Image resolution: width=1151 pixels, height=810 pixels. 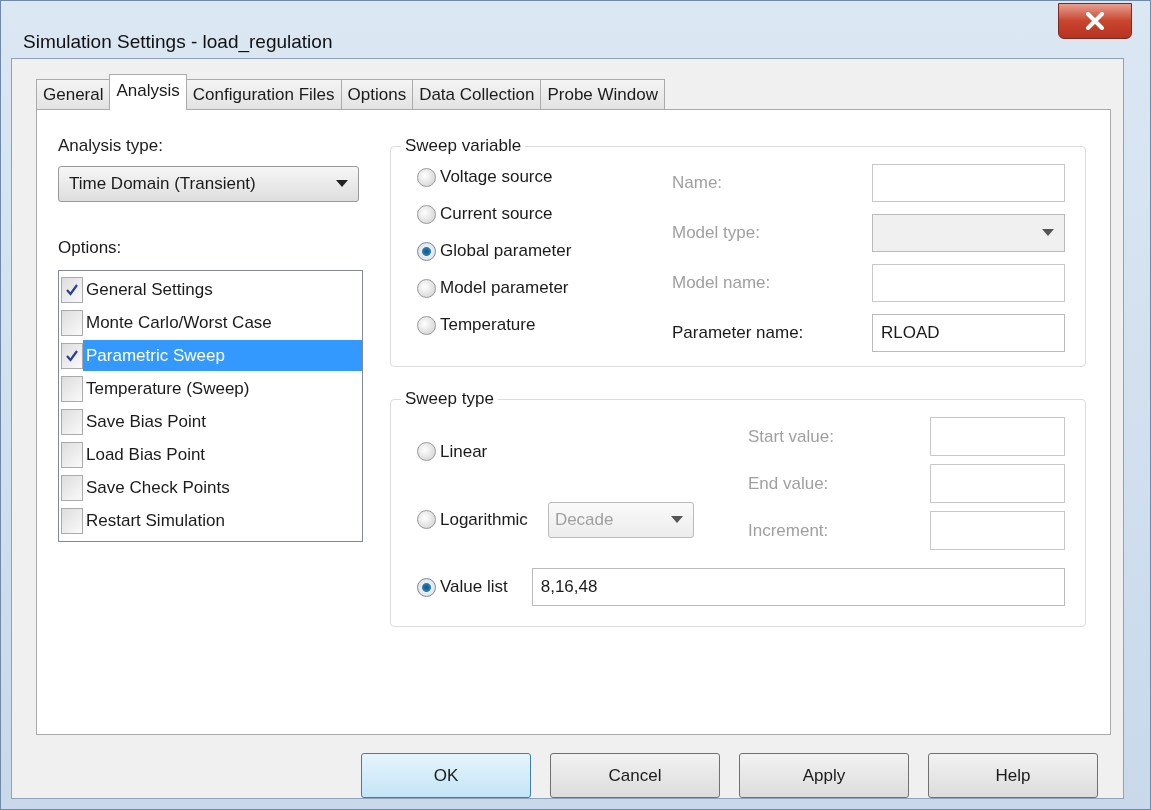 What do you see at coordinates (791, 436) in the screenshot?
I see `field-label: Start value:` at bounding box center [791, 436].